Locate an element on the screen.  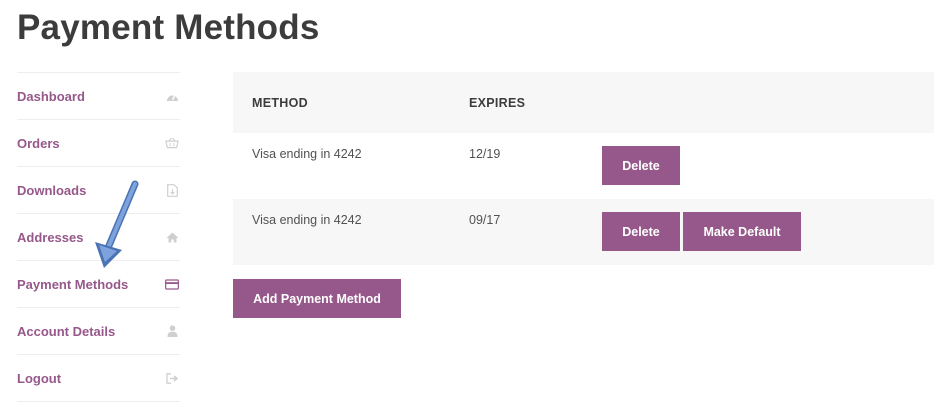
sidebar-item-label: Dashboard is located at coordinates (51, 96).